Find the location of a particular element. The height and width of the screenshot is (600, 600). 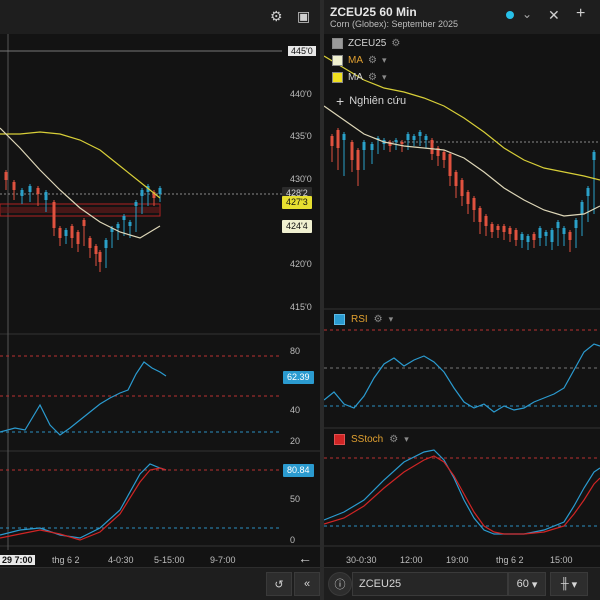

ma-value-tag: 427'3 is located at coordinates (297, 202).